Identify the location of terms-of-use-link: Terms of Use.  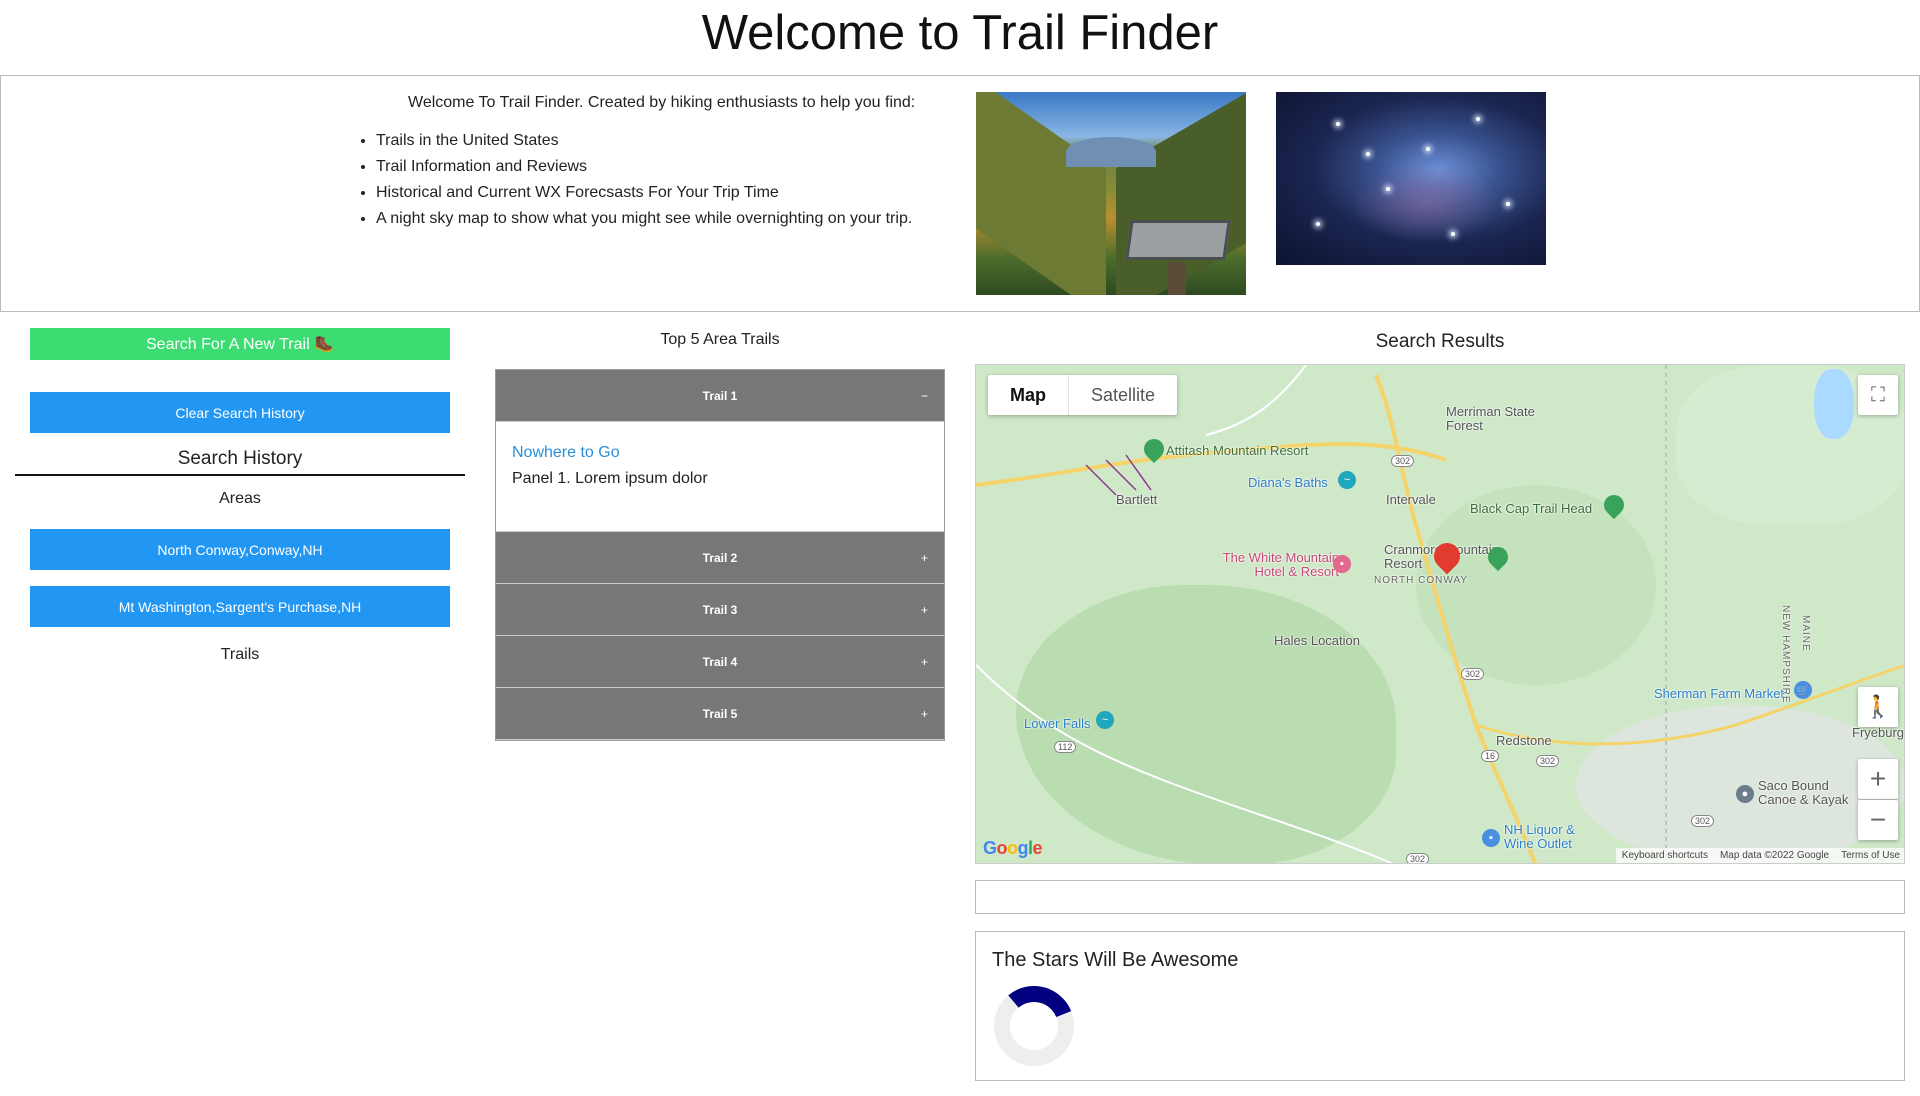
(1870, 855).